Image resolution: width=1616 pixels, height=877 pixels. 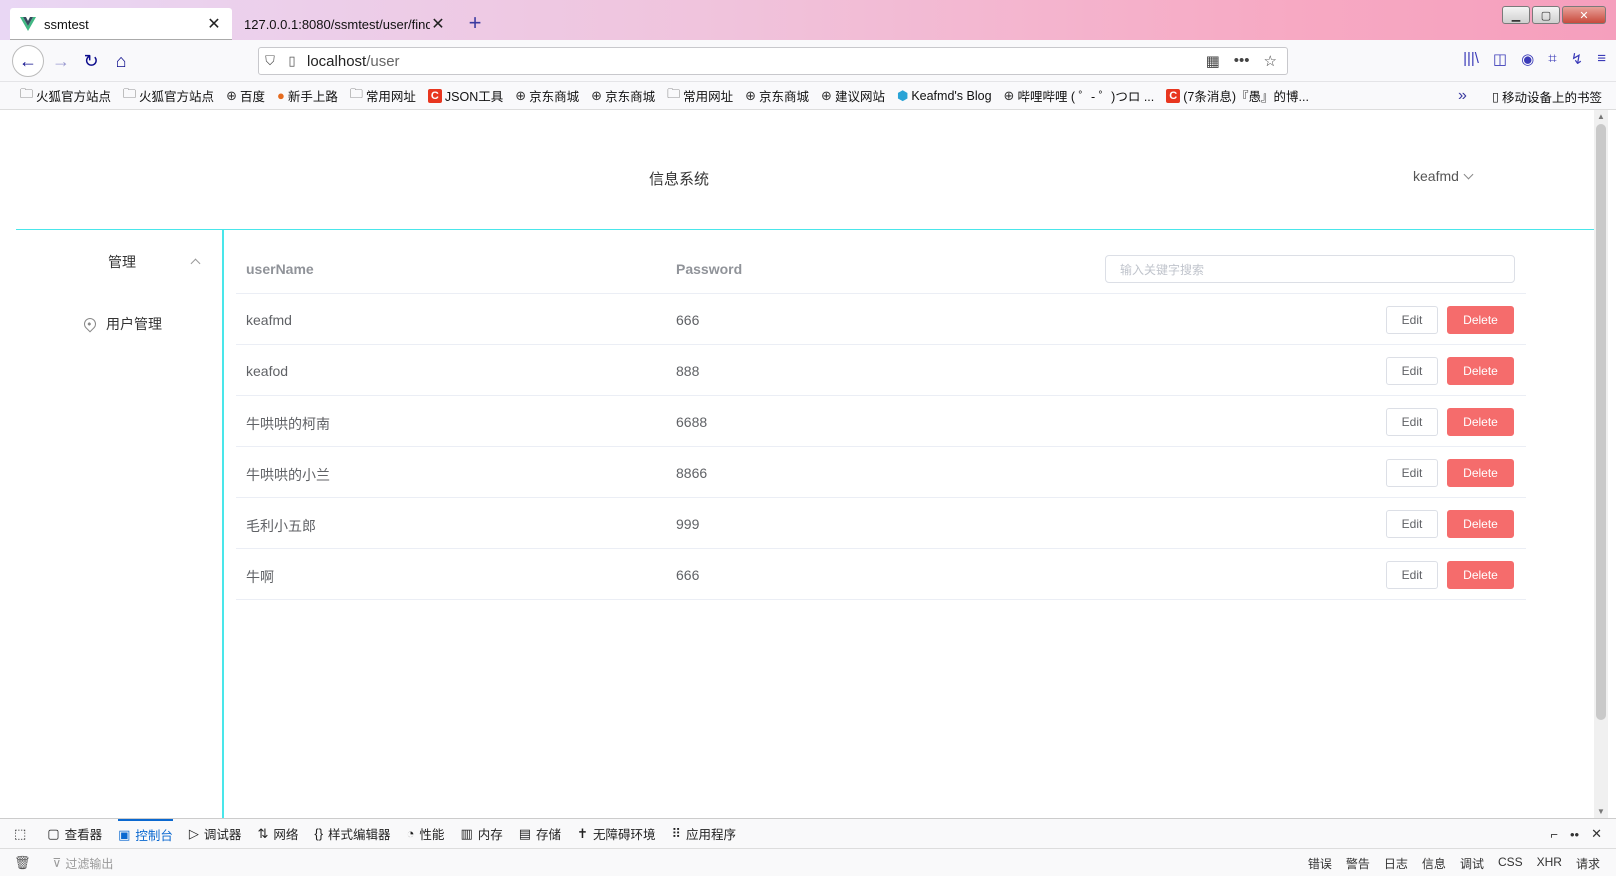 I want to click on level-error: 错误, so click(x=1320, y=863).